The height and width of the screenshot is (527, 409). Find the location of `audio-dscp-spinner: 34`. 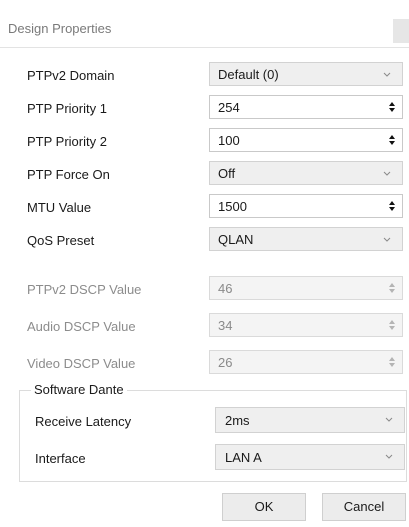

audio-dscp-spinner: 34 is located at coordinates (306, 325).